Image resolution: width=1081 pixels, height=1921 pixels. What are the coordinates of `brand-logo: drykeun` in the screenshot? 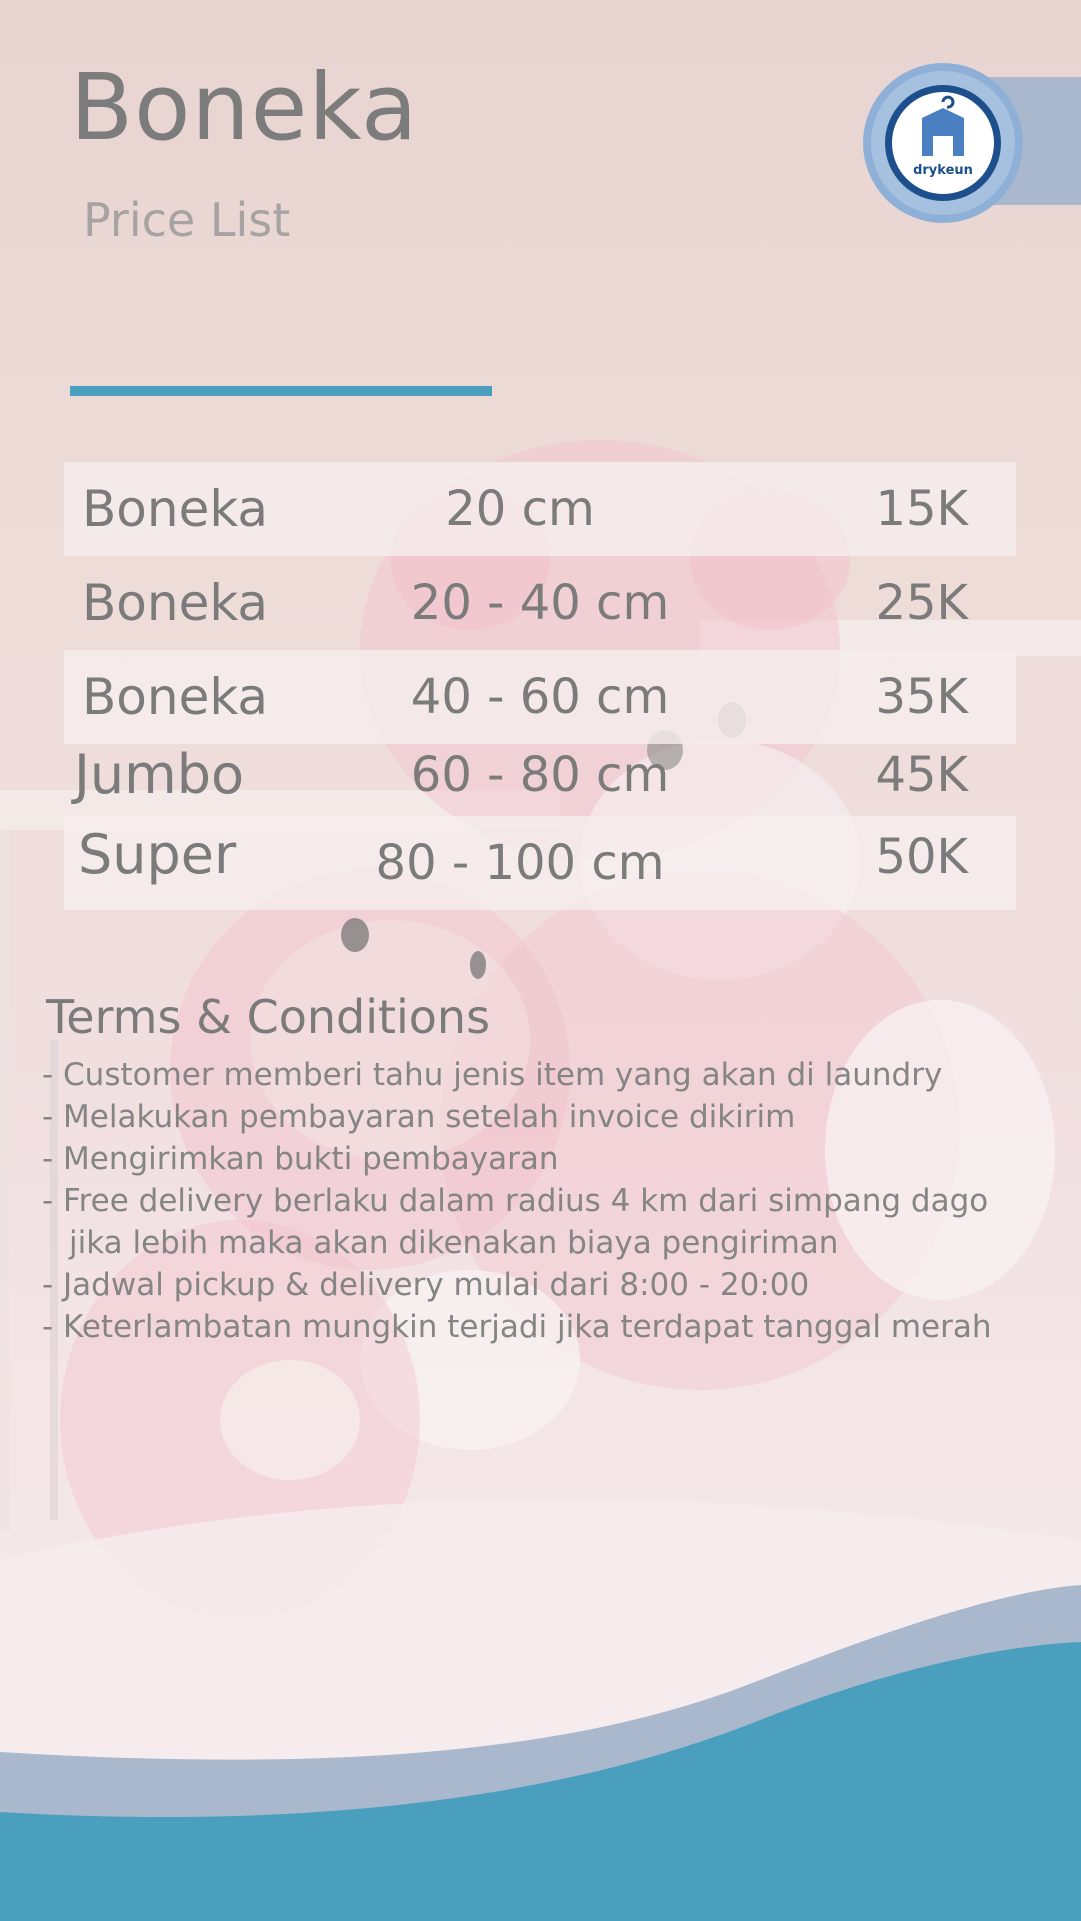 It's located at (943, 143).